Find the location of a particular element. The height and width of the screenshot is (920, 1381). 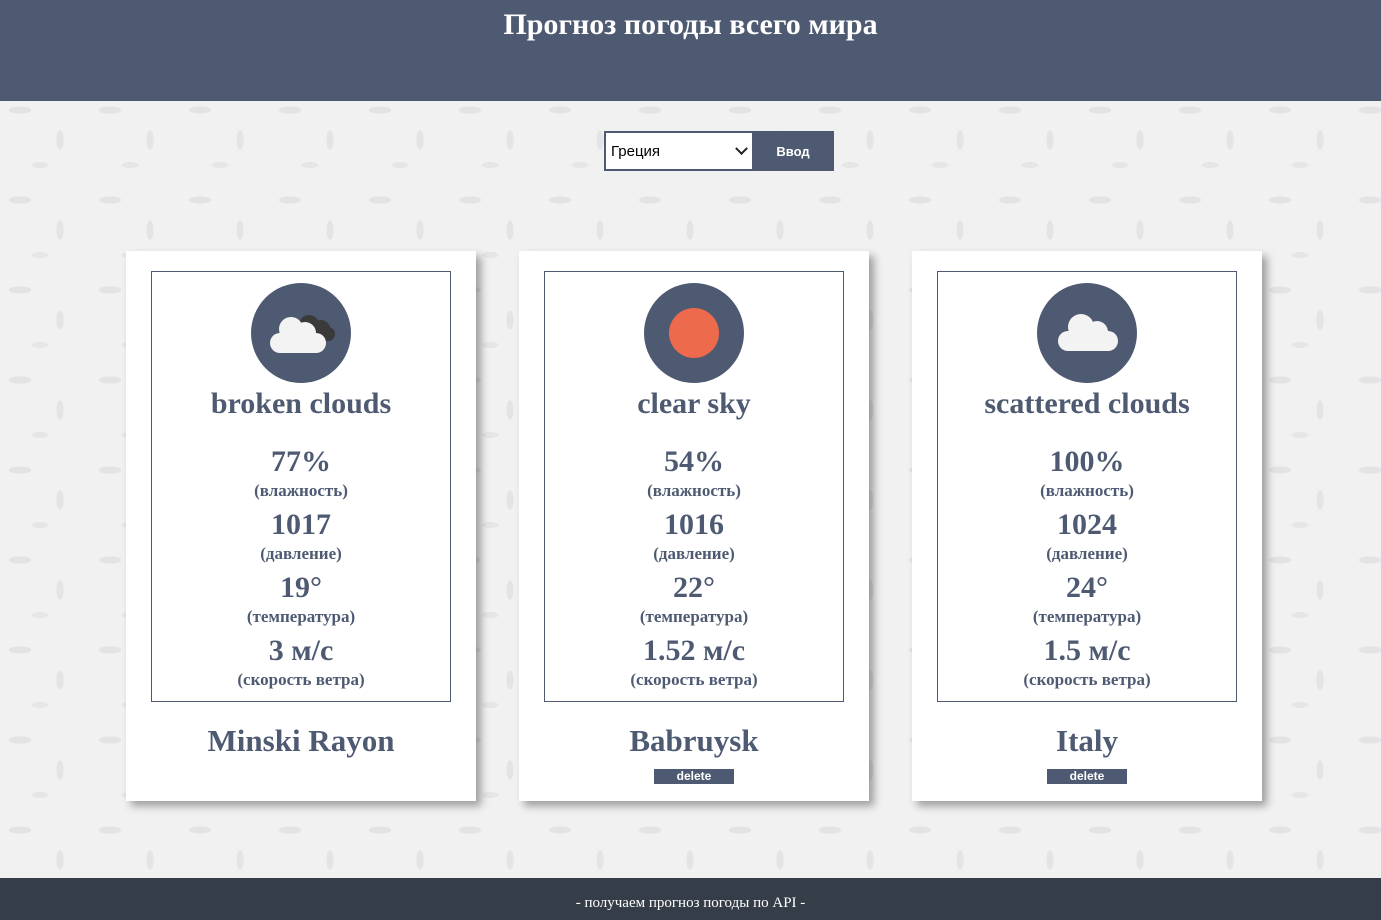

page-header: Прогноз погоды всего мира is located at coordinates (690, 50).